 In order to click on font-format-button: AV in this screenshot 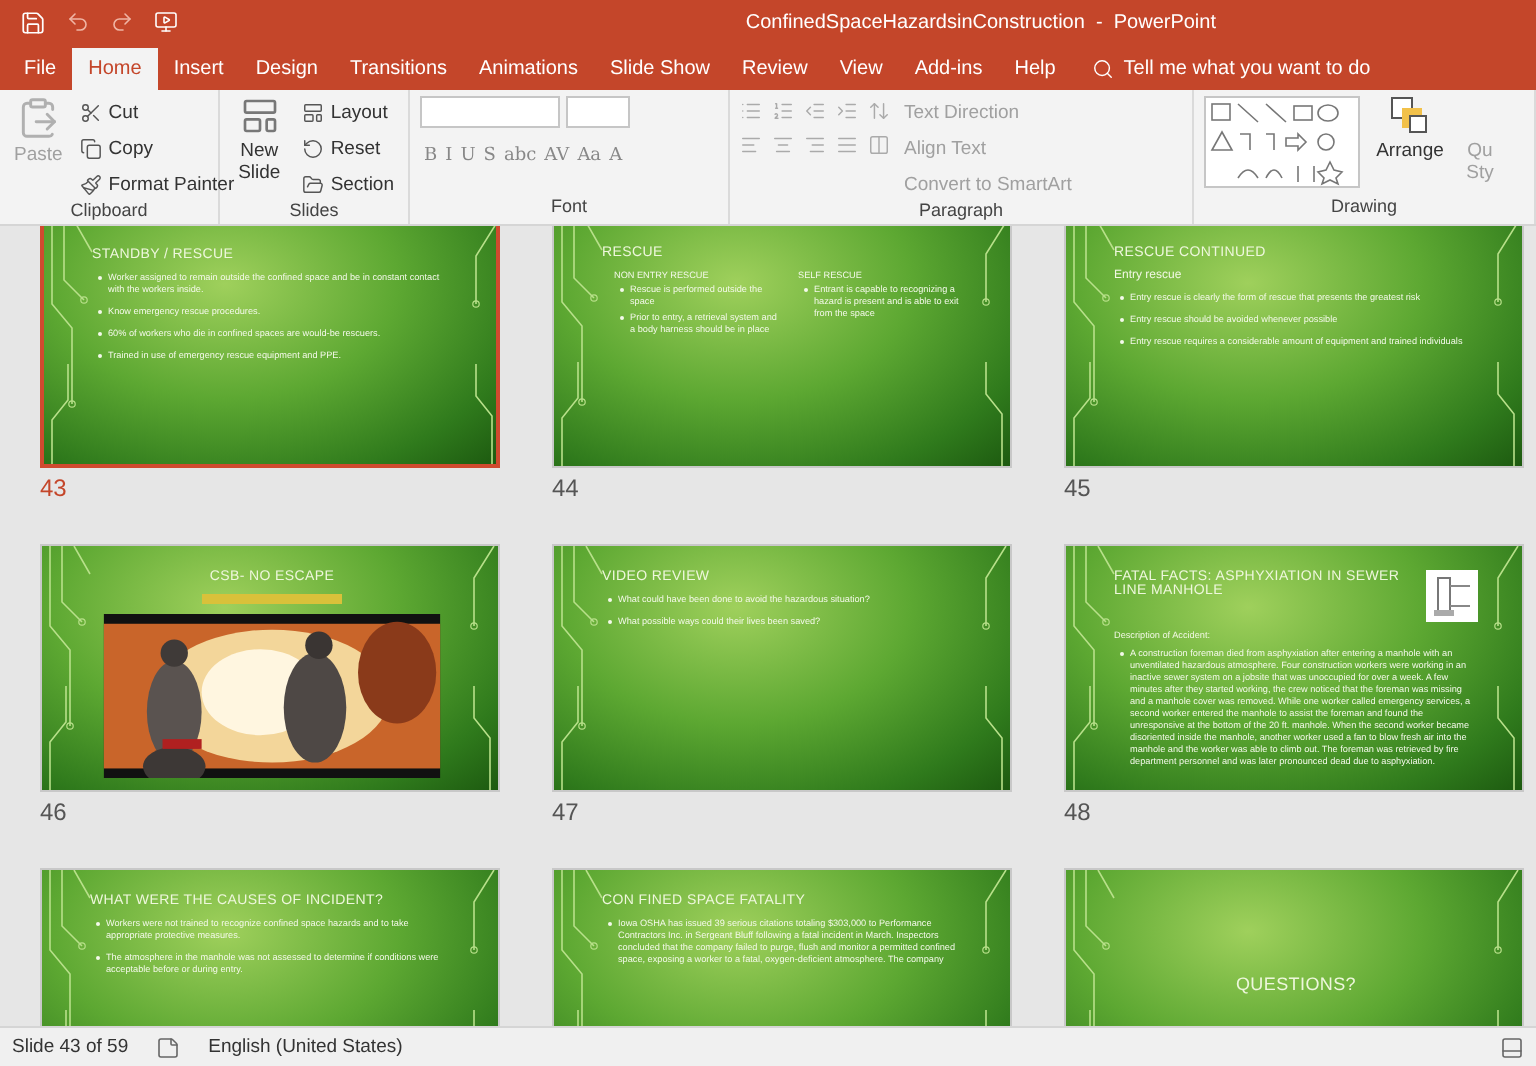, I will do `click(557, 156)`.